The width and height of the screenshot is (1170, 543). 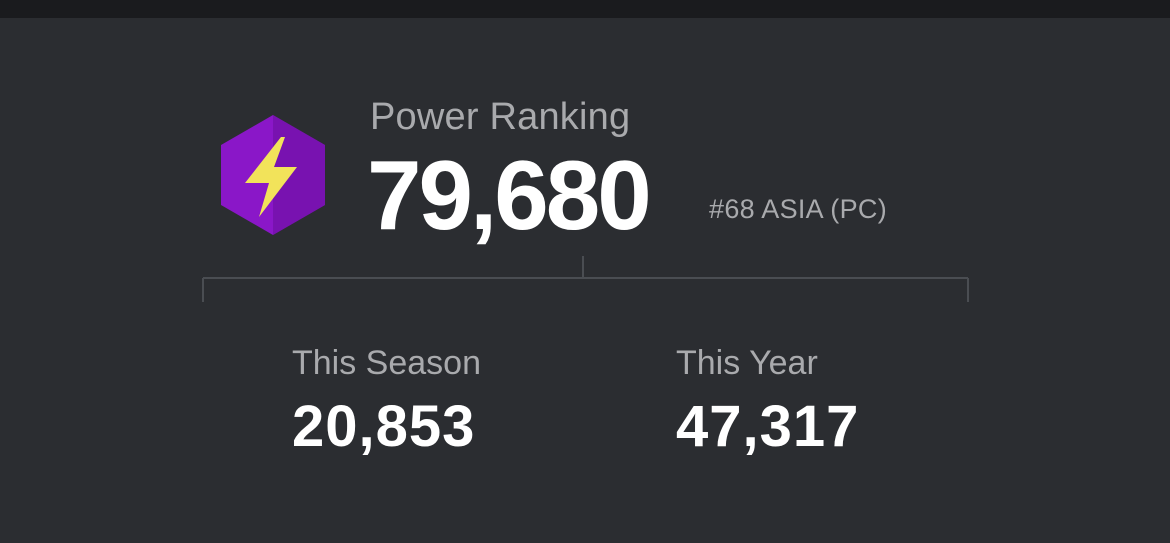 What do you see at coordinates (768, 426) in the screenshot?
I see `year-value: 47,317` at bounding box center [768, 426].